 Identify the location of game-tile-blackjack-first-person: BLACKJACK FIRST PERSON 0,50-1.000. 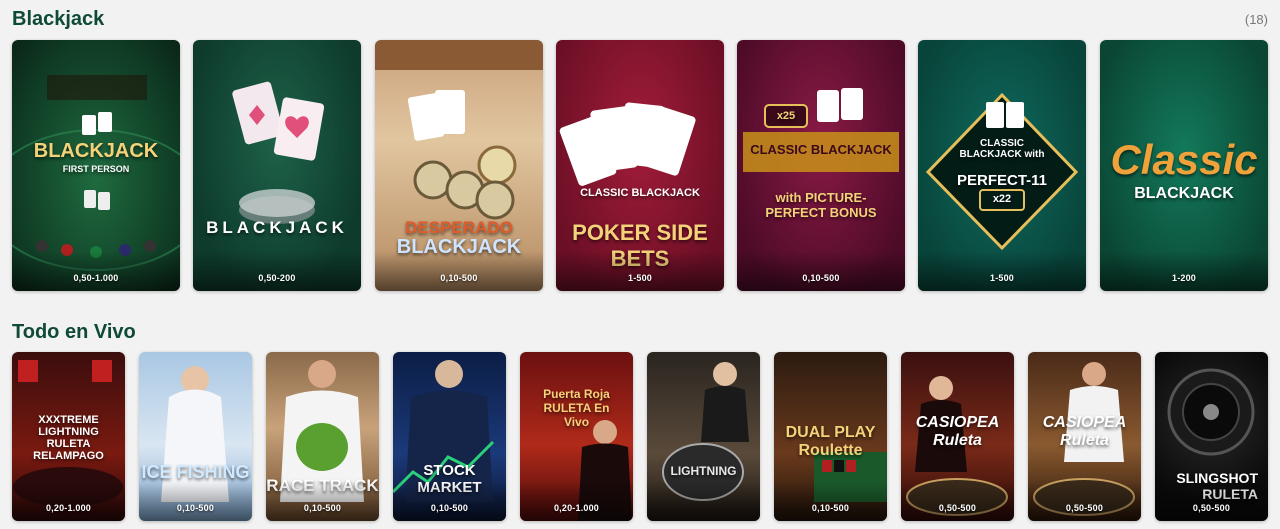
(96, 165).